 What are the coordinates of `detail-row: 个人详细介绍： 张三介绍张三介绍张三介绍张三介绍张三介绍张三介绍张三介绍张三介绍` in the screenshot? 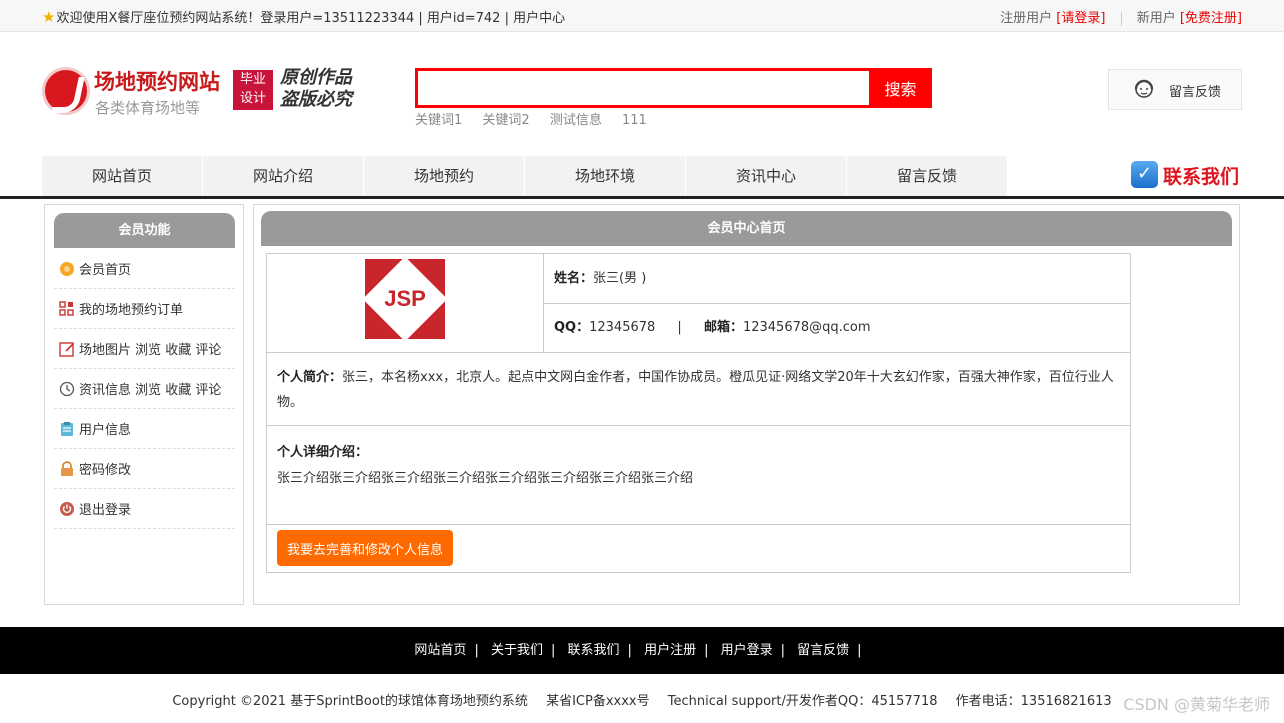 It's located at (698, 475).